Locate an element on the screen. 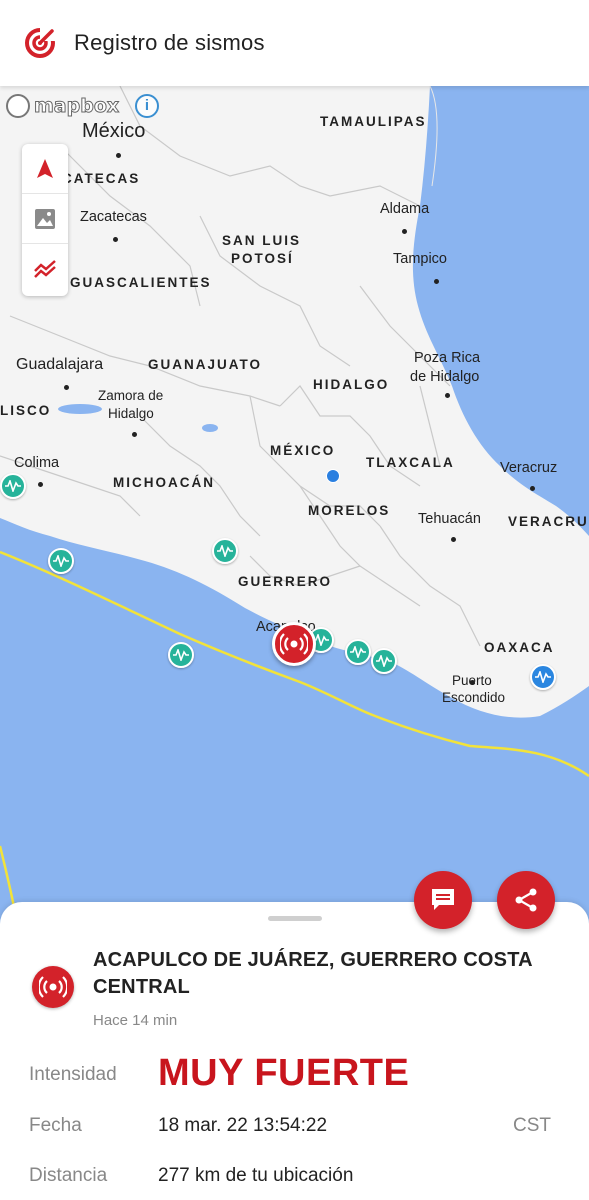 This screenshot has height=1200, width=589. state-label: HIDALGO is located at coordinates (351, 384).